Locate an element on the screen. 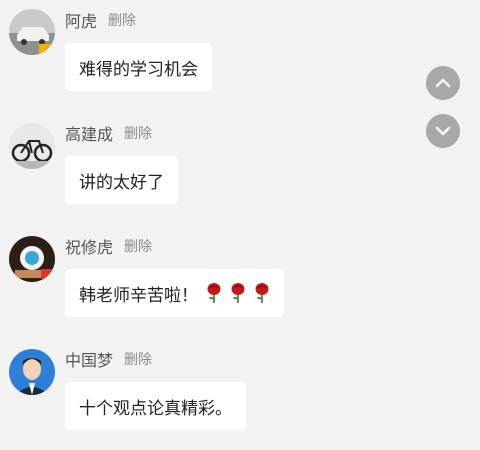  message-bubble: 讲的太好了 is located at coordinates (121, 180).